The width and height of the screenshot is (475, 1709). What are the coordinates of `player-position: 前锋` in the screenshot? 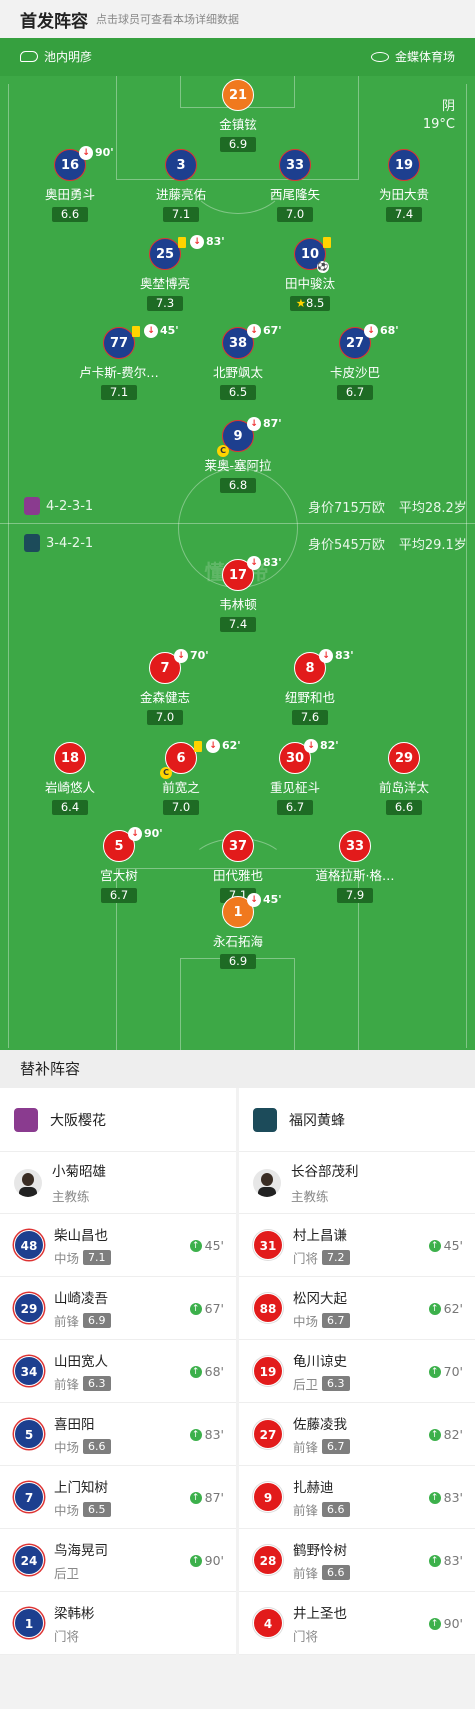 It's located at (306, 1573).